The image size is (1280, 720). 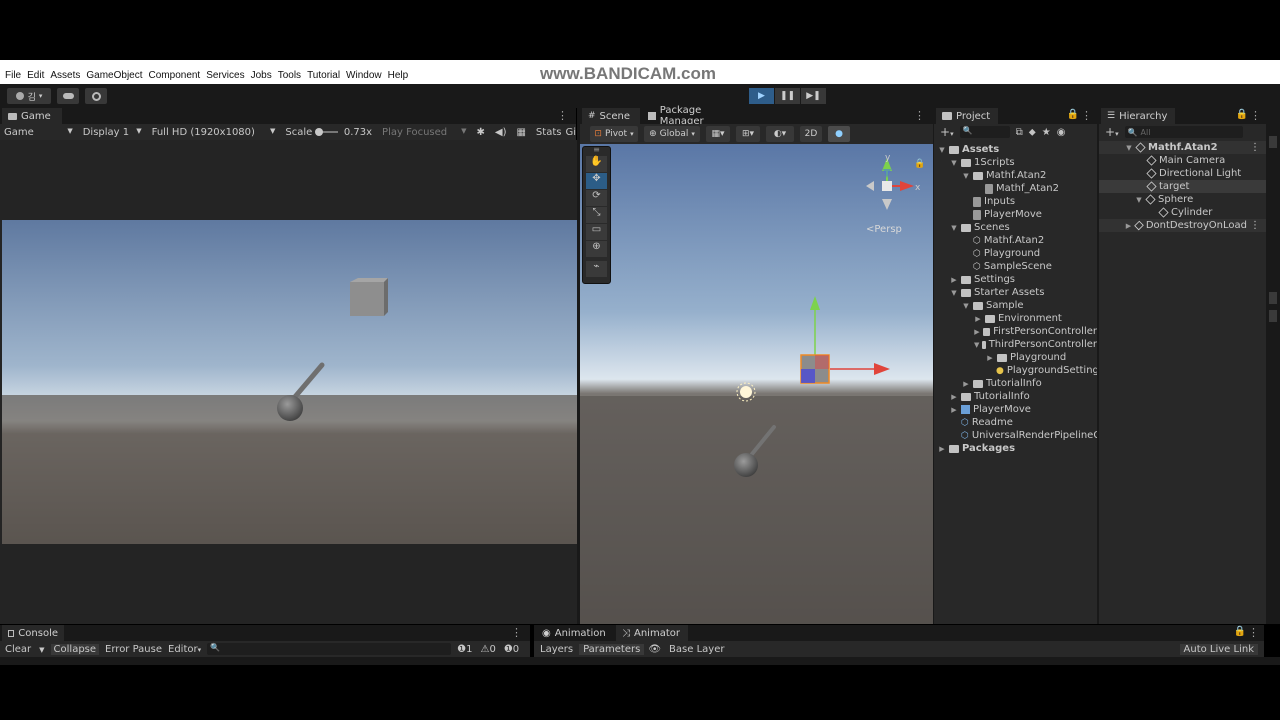 I want to click on collapse-toggle: Collapse, so click(x=75, y=649).